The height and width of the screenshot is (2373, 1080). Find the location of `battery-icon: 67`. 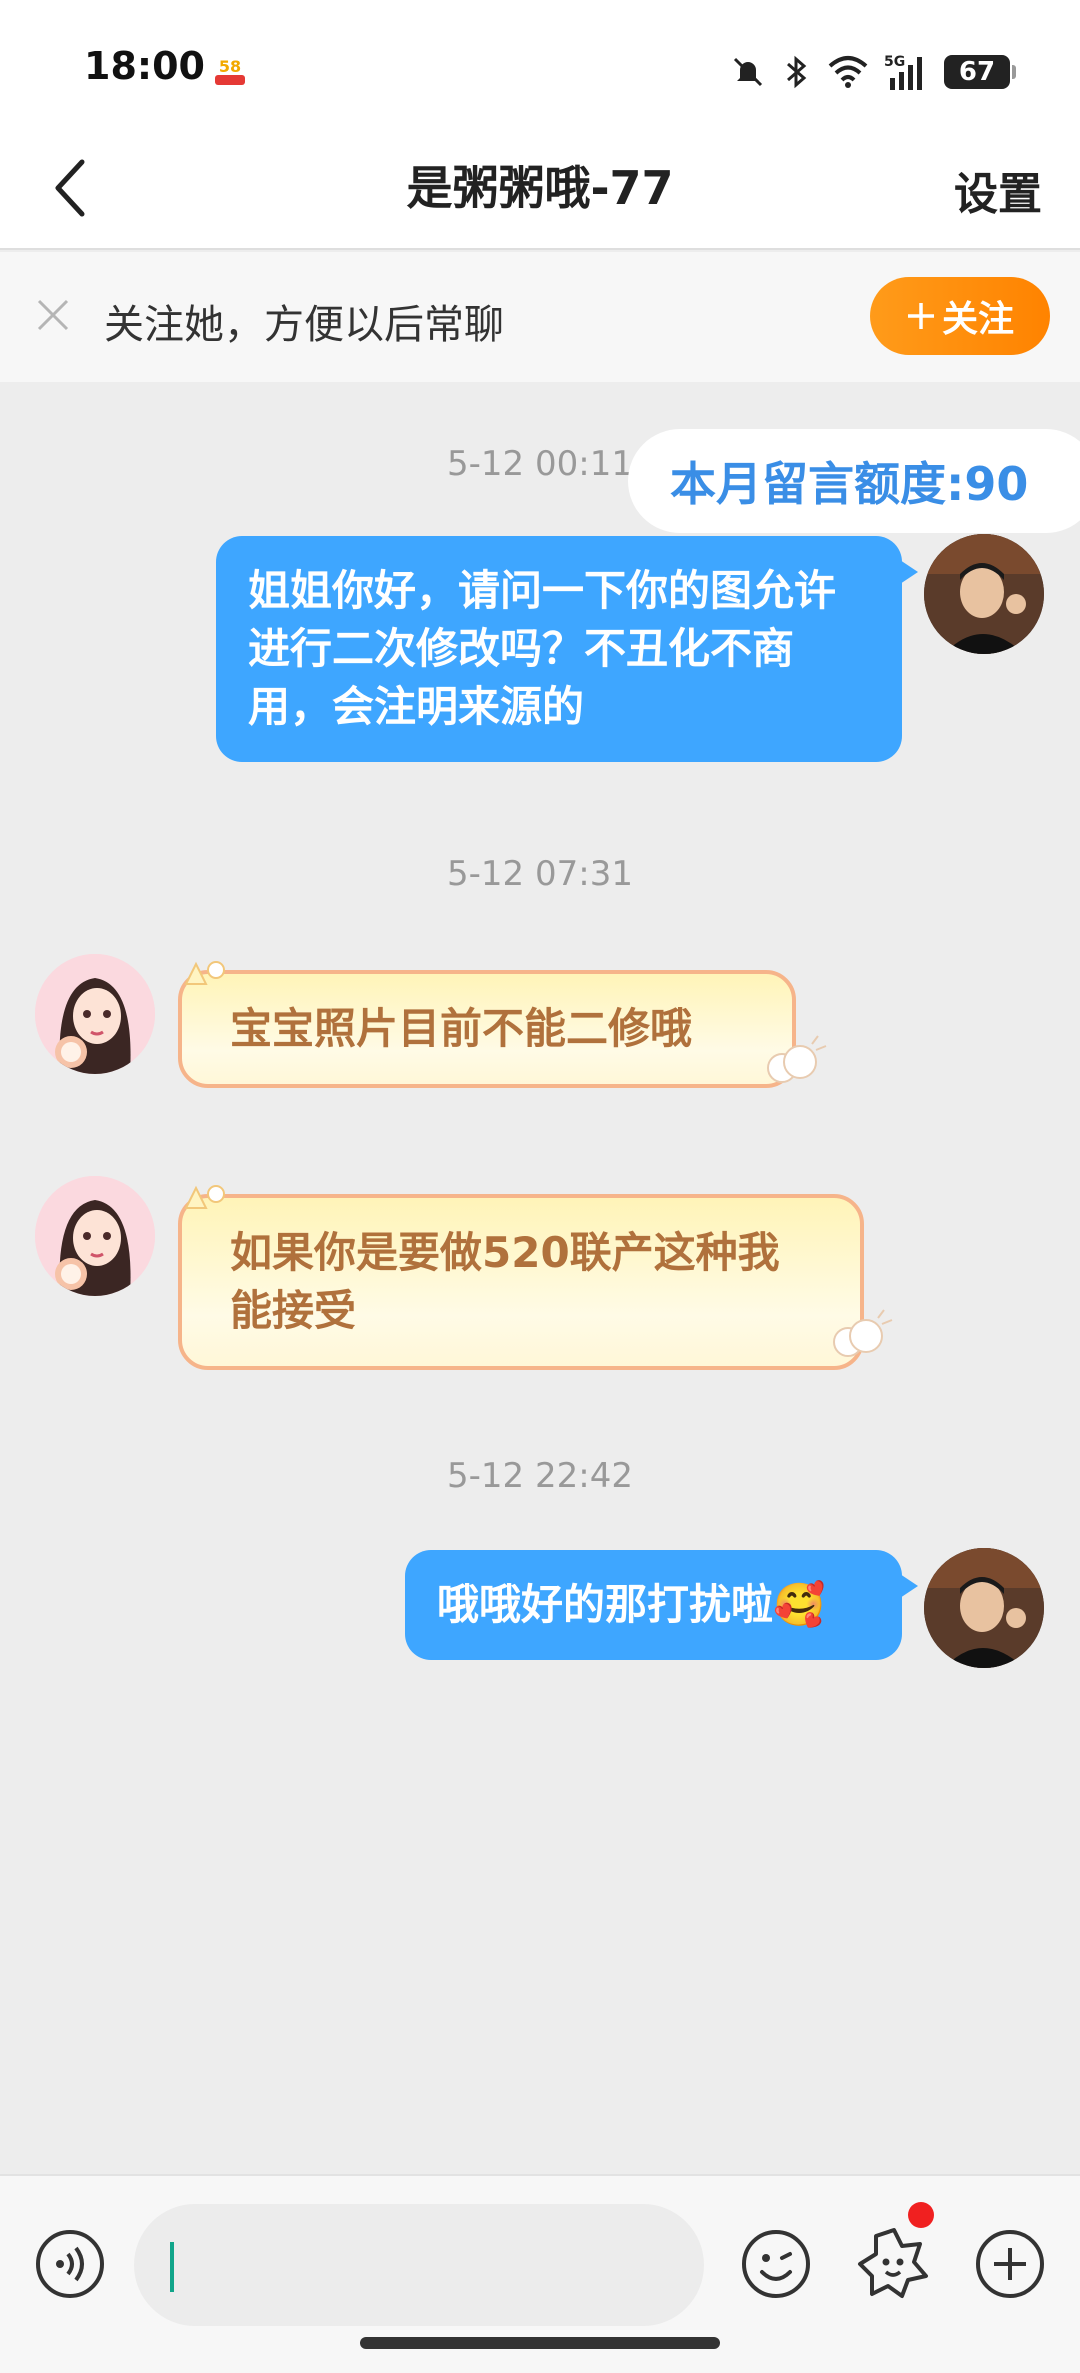

battery-icon: 67 is located at coordinates (980, 72).